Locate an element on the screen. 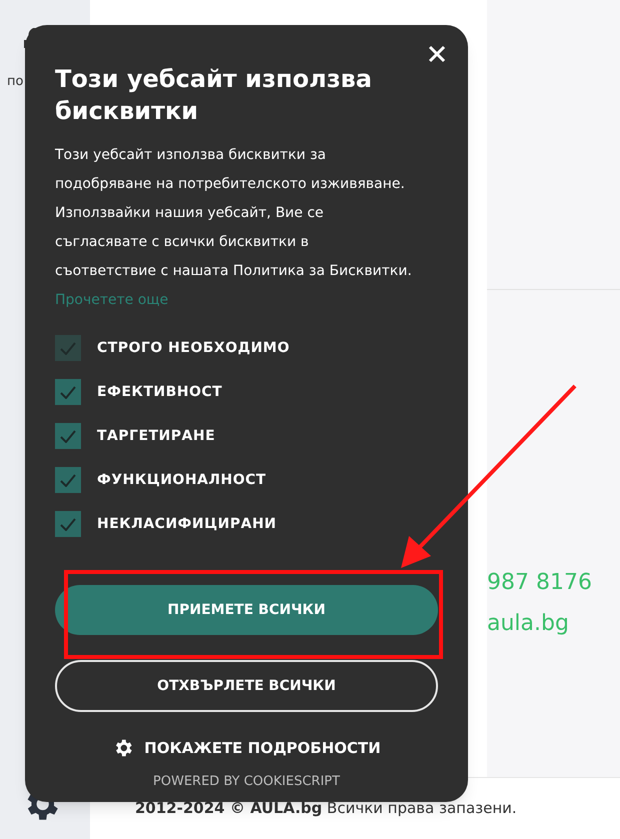 The width and height of the screenshot is (620, 839). dialog-title: Този уебсайт използва бисквитки is located at coordinates (214, 95).